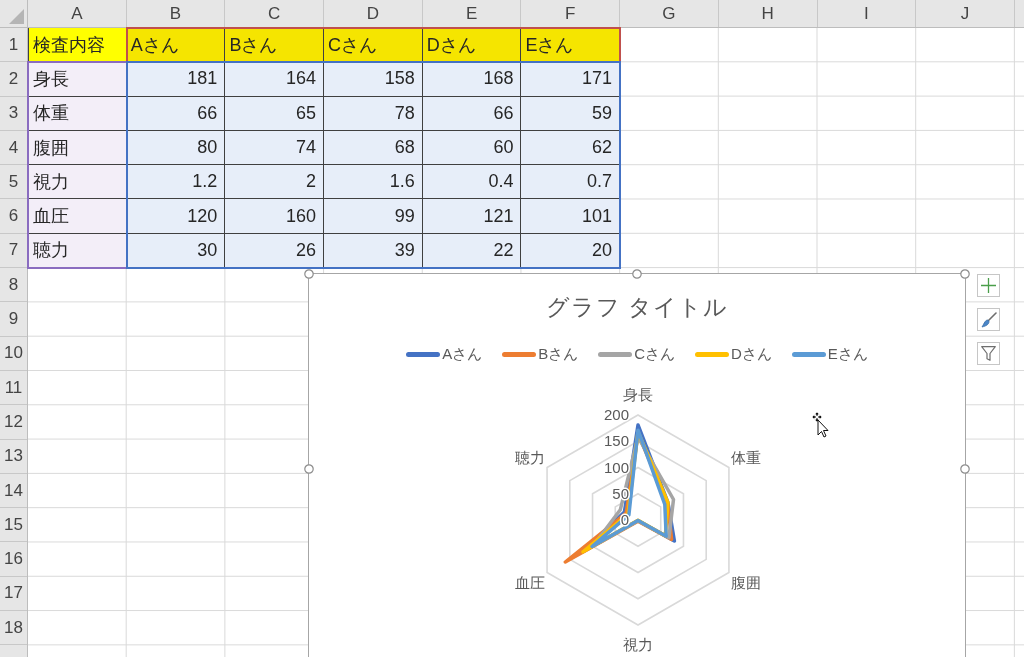 This screenshot has width=1024, height=657. What do you see at coordinates (13, 594) in the screenshot?
I see `row-header: 17` at bounding box center [13, 594].